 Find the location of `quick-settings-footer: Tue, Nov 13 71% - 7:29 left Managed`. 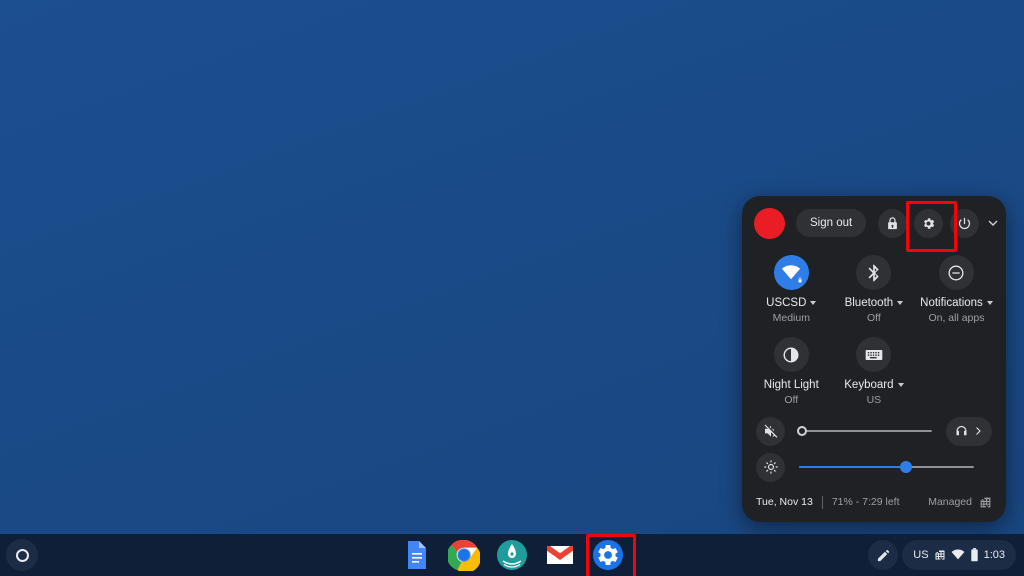

quick-settings-footer: Tue, Nov 13 71% - 7:29 left Managed is located at coordinates (874, 505).